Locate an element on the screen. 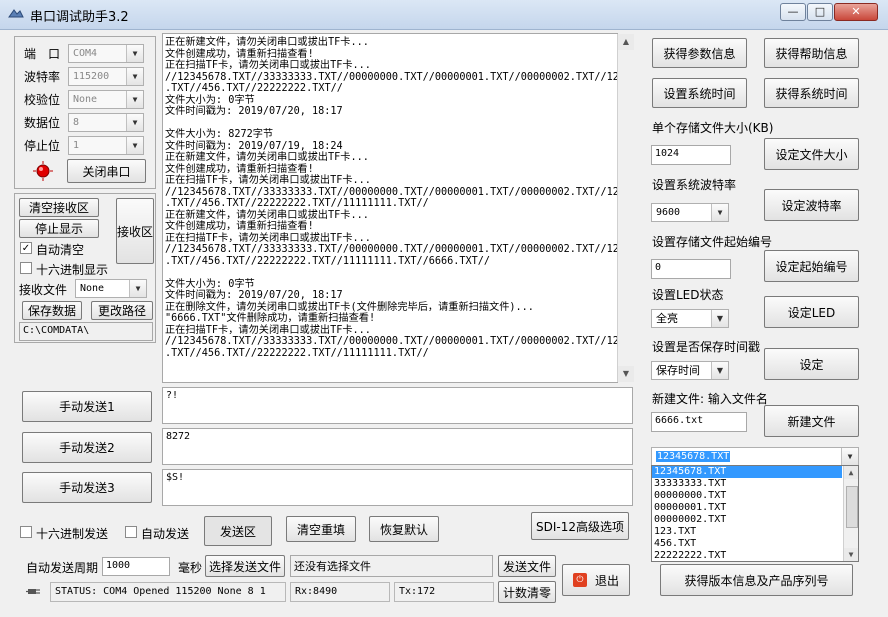  manual-send-1-button: 手动发送1 is located at coordinates (87, 406).